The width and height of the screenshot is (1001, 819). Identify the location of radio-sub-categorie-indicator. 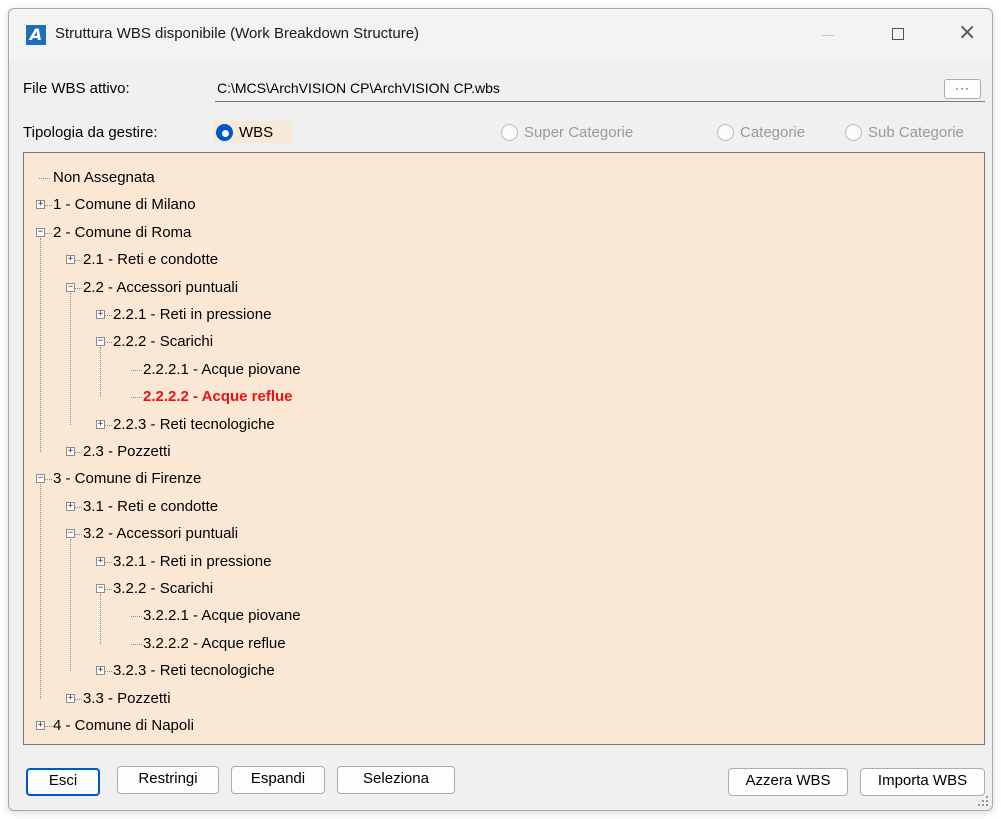
(853, 132).